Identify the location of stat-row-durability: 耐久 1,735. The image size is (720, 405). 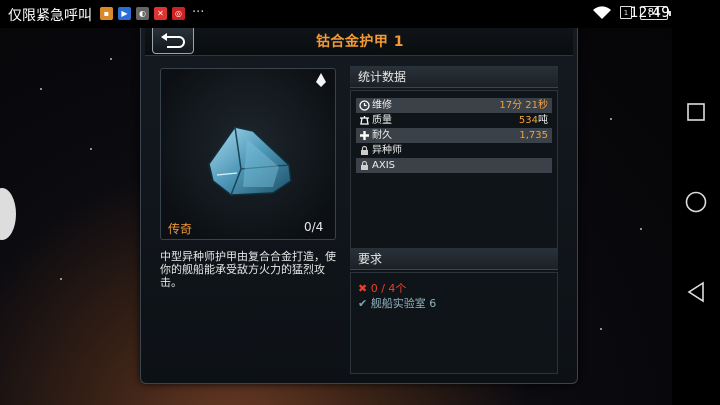
(454, 135).